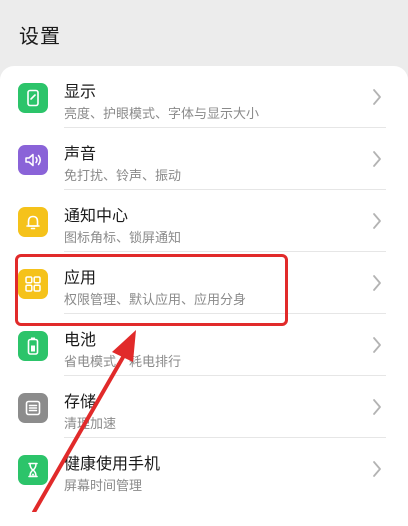  I want to click on settings-item-subtitle: 图标角标、锁屏通知, so click(123, 238).